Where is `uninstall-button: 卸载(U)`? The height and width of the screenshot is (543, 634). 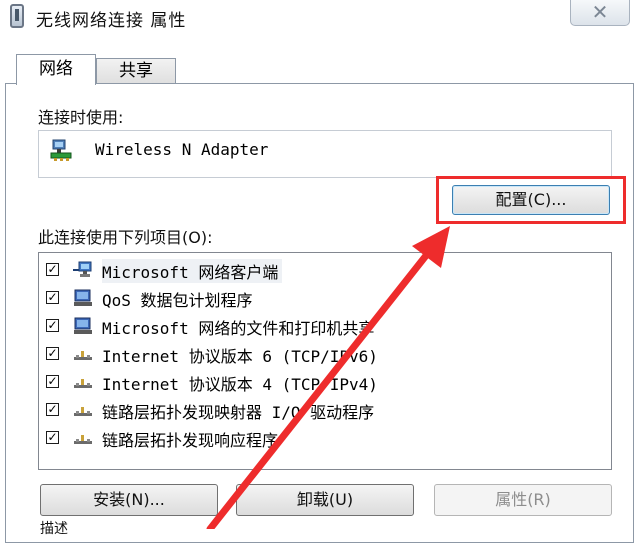 uninstall-button: 卸载(U) is located at coordinates (325, 500).